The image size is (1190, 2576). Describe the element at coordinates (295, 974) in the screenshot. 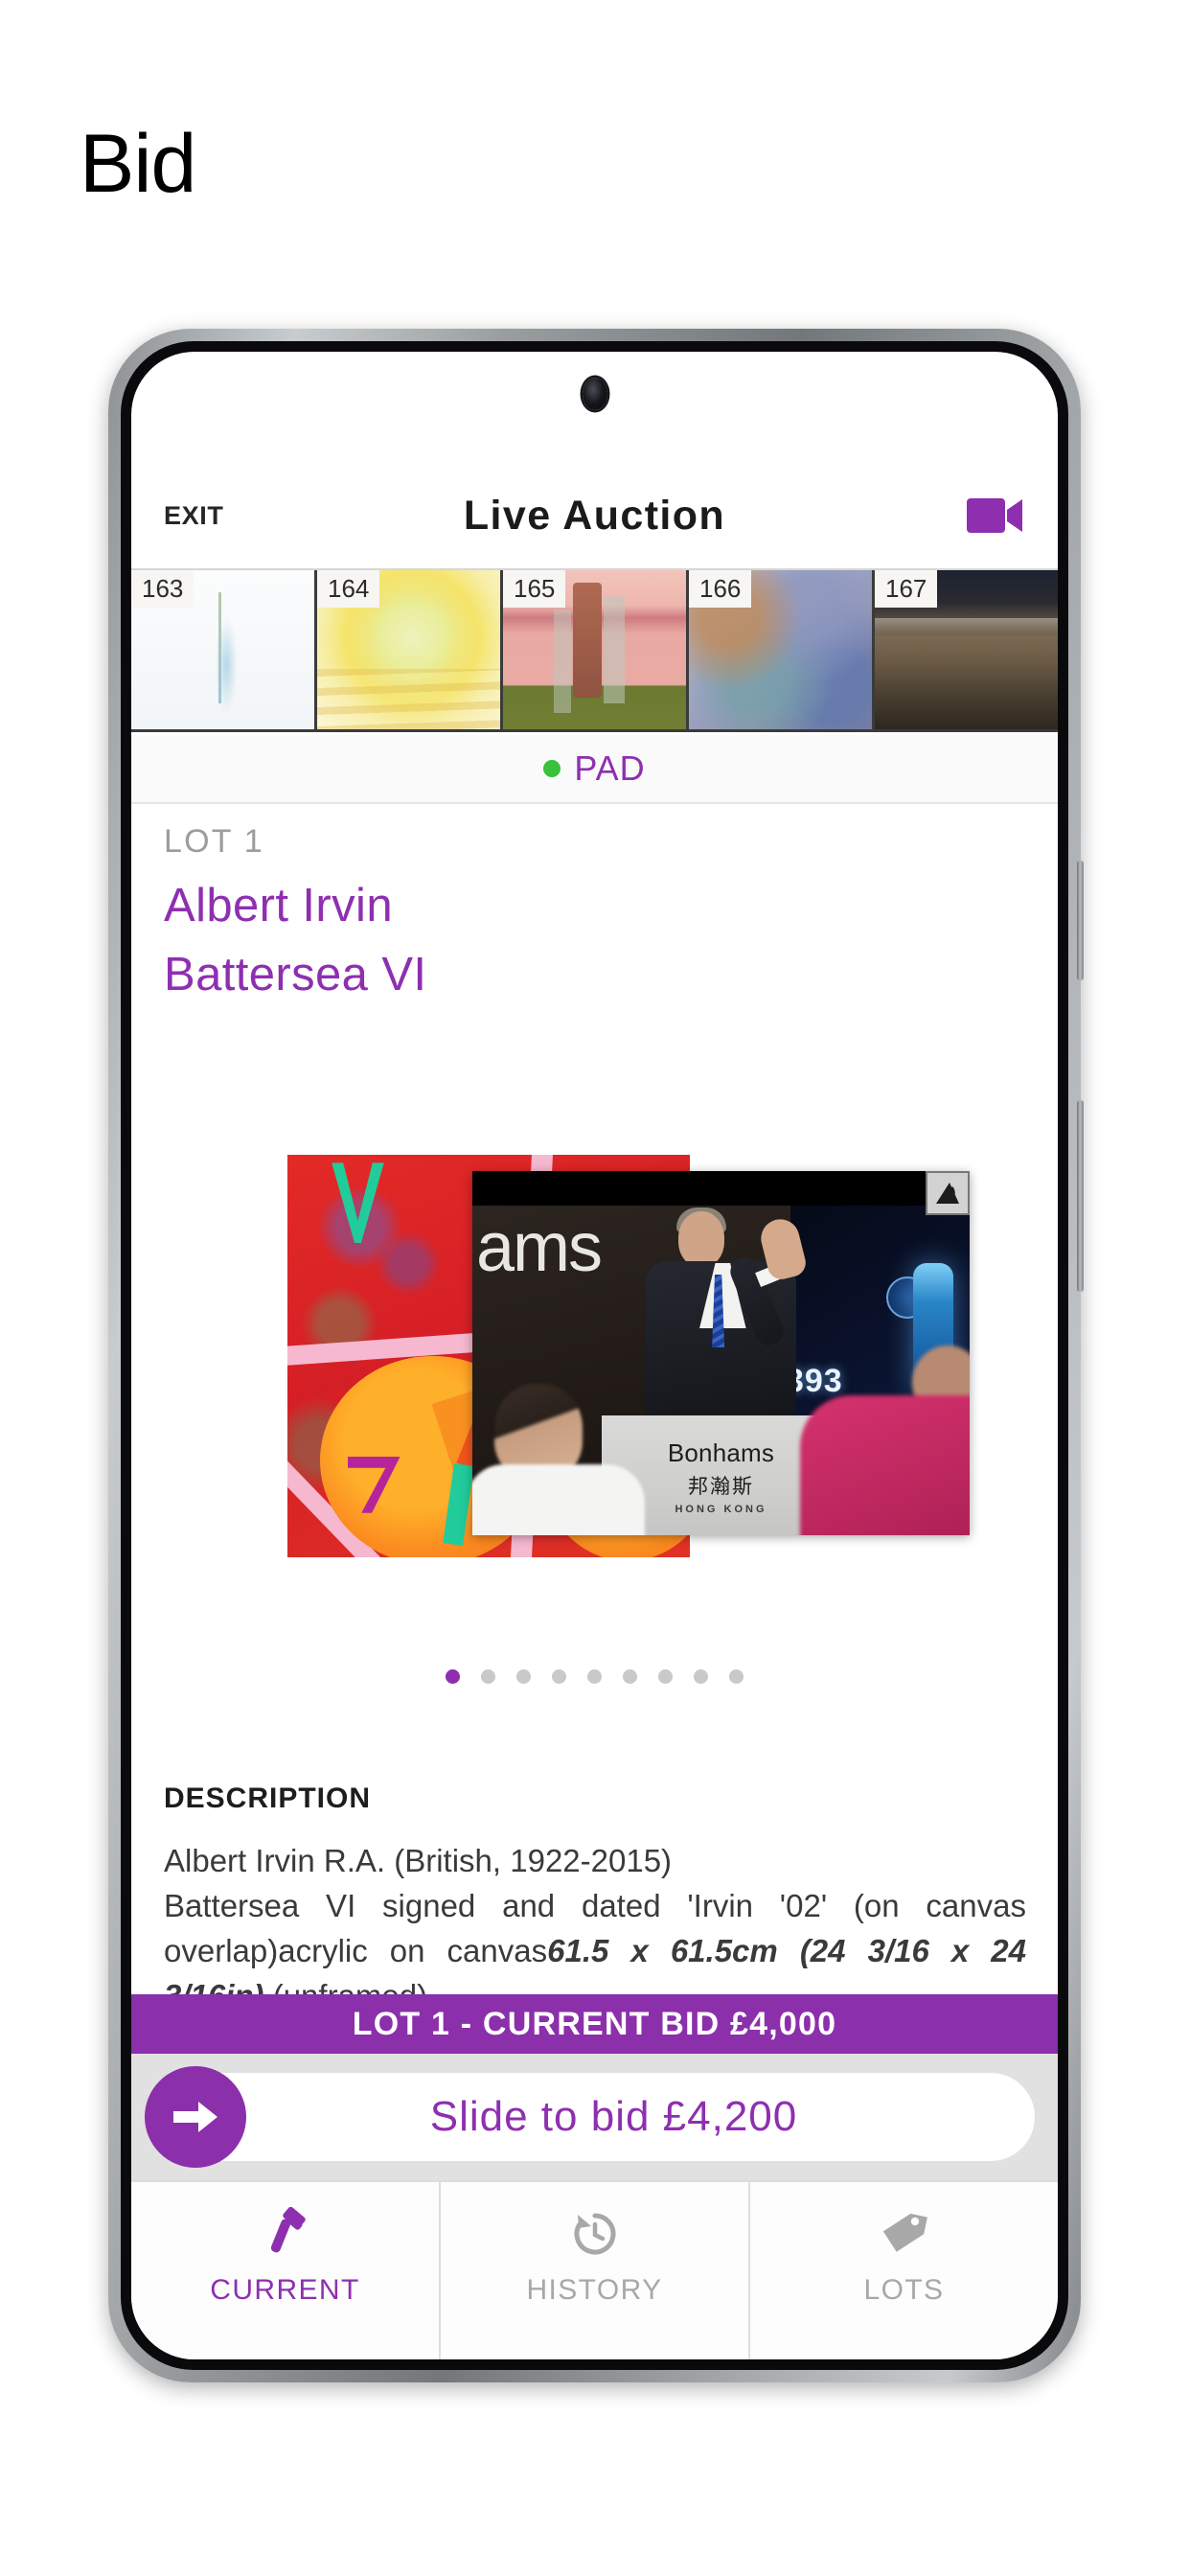

I see `lot-work-title: Battersea VI` at that location.